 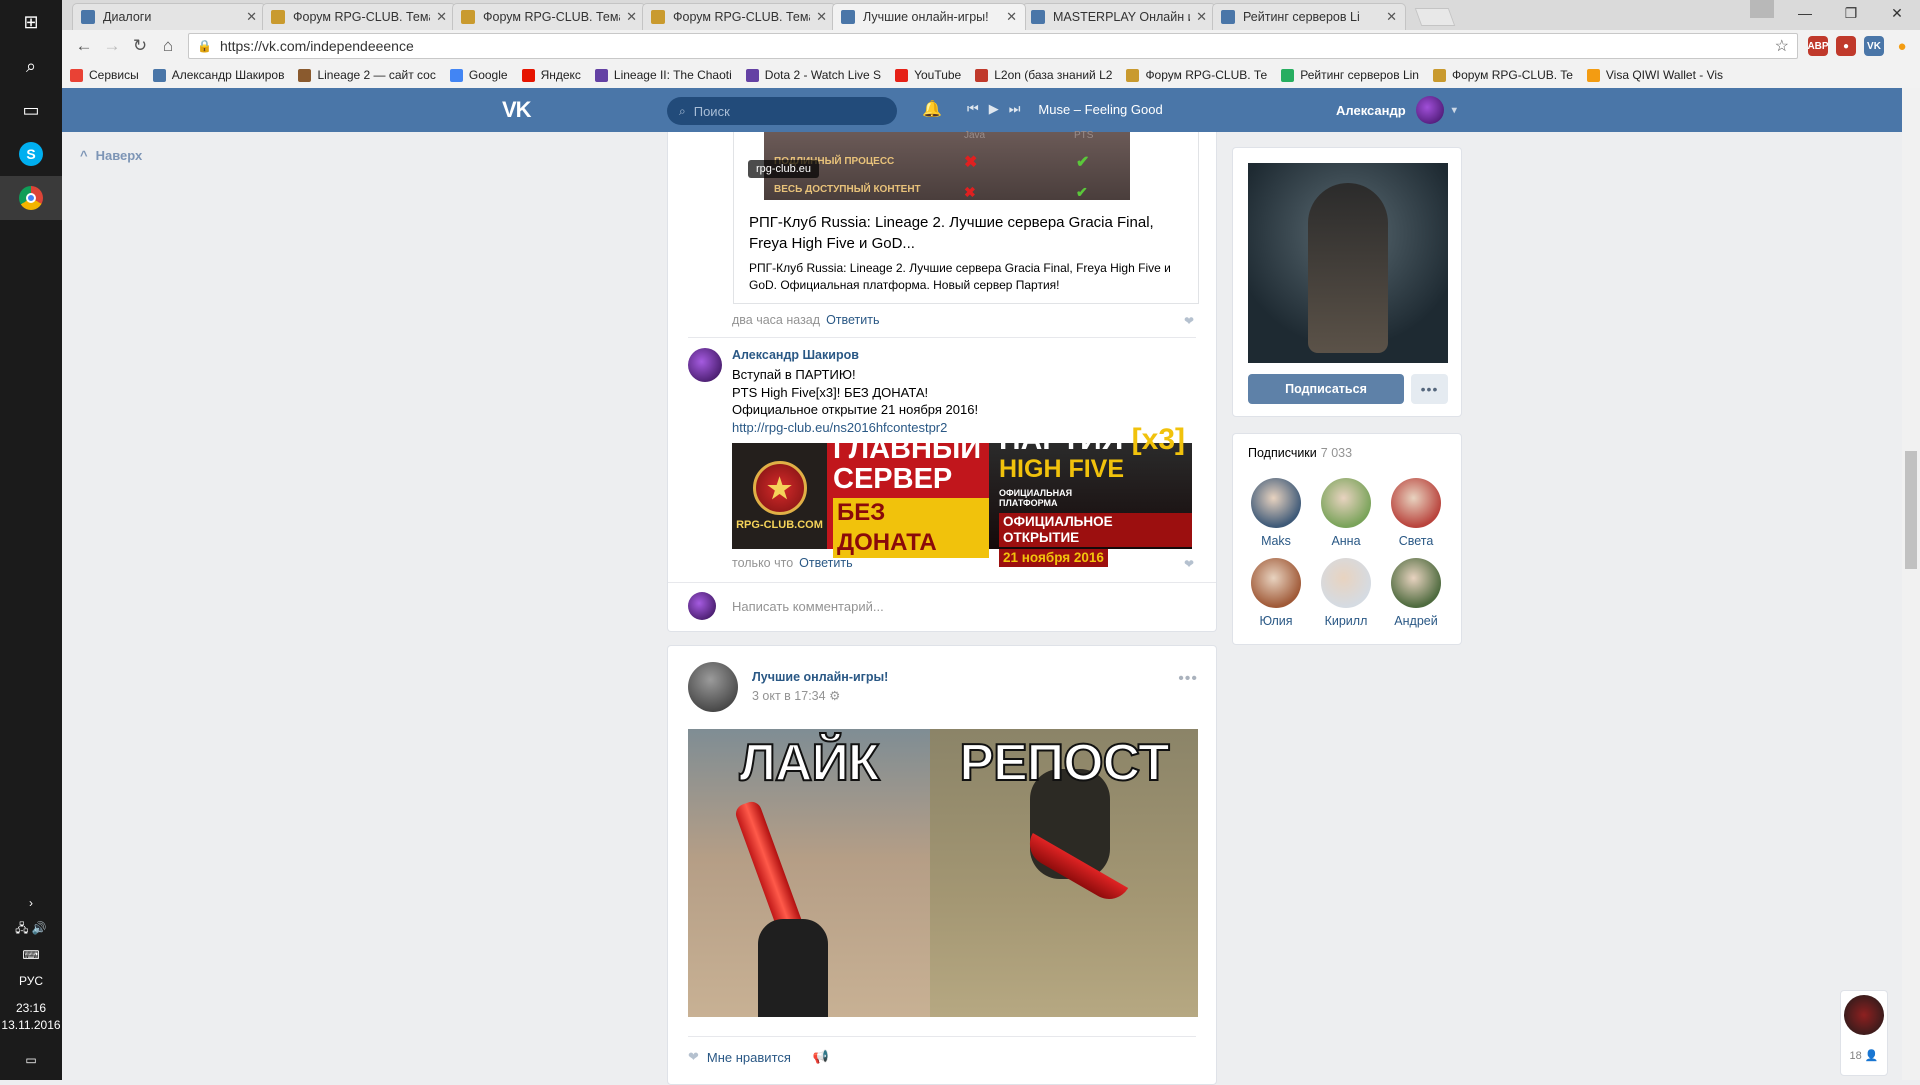 What do you see at coordinates (1911, 510) in the screenshot?
I see `scrollbar-thumb` at bounding box center [1911, 510].